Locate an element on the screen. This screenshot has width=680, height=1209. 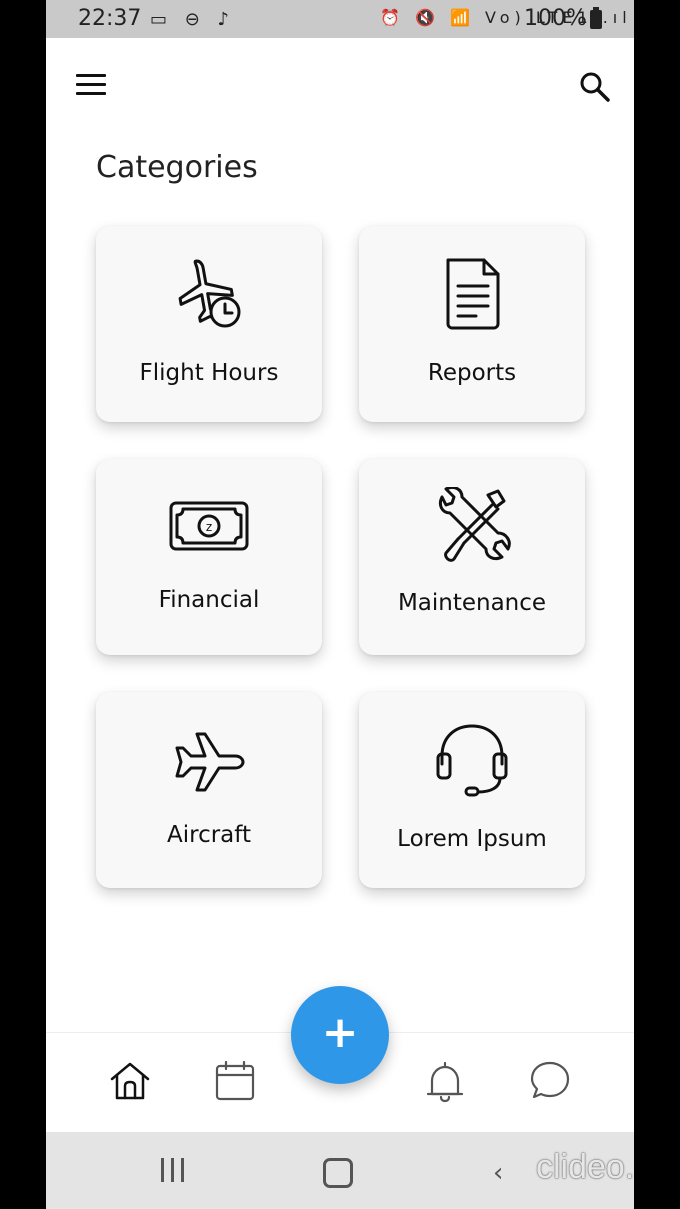
status-left-icons: ▭ ⊖ ♪ is located at coordinates (193, 19).